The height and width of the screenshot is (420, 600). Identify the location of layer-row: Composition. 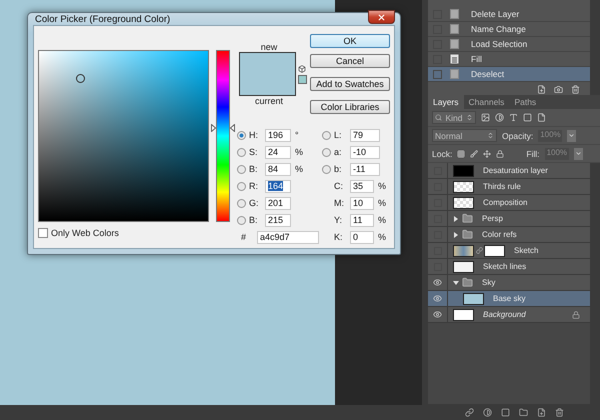
(509, 203).